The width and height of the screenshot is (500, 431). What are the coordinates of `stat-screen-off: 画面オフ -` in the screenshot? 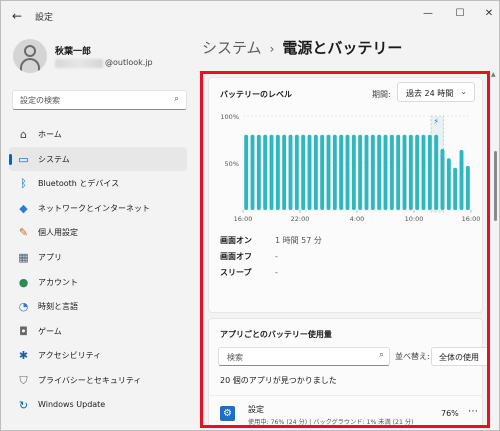 It's located at (249, 256).